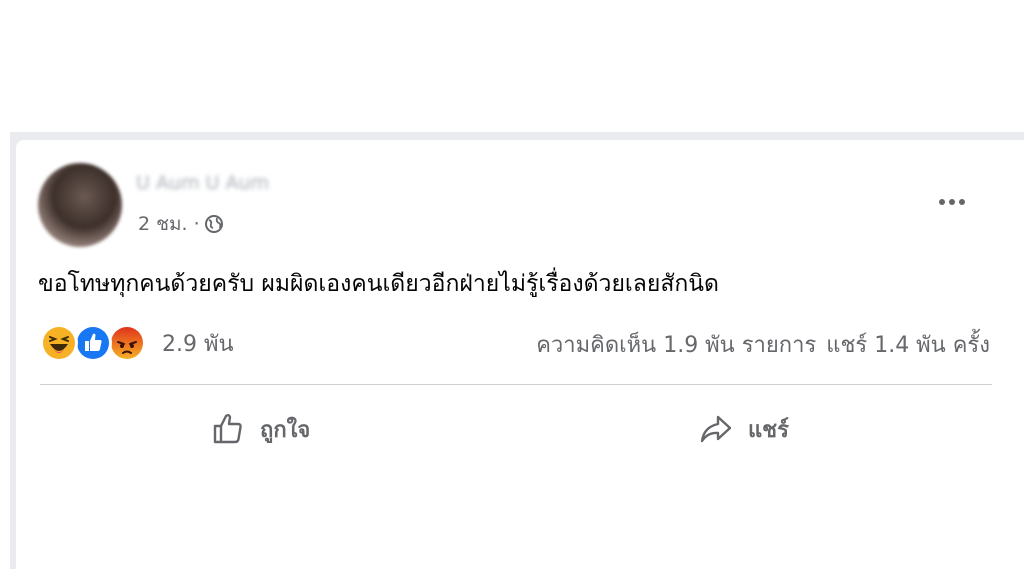 This screenshot has width=1024, height=569. Describe the element at coordinates (516, 384) in the screenshot. I see `divider` at that location.